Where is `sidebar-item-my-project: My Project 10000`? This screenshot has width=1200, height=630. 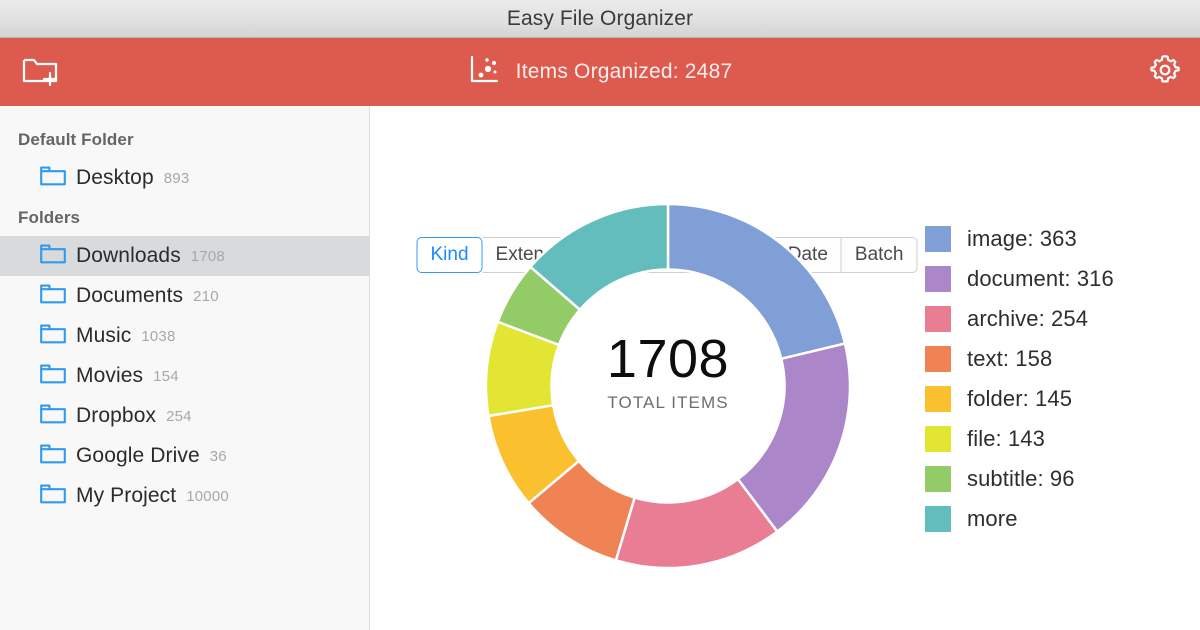 sidebar-item-my-project: My Project 10000 is located at coordinates (184, 496).